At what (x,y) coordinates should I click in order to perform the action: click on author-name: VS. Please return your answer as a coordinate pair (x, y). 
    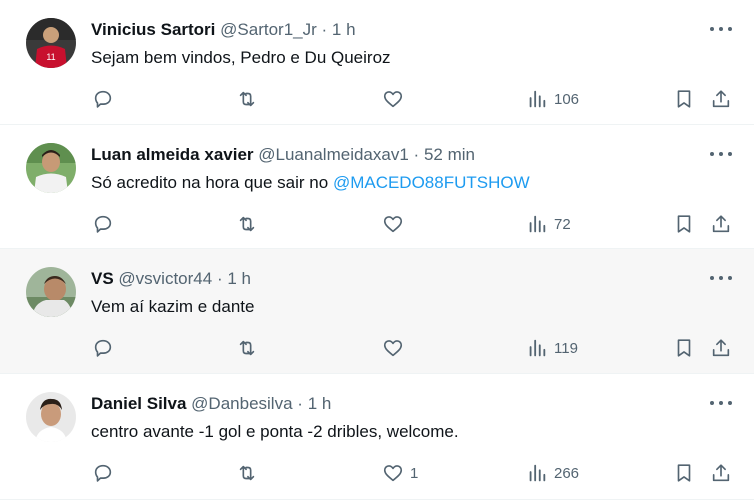
    Looking at the image, I should click on (102, 278).